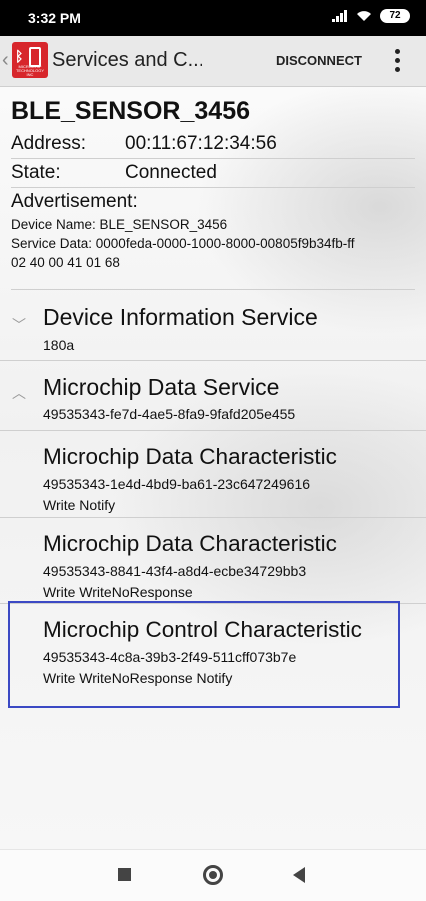 This screenshot has width=426, height=901. I want to click on signal-icon, so click(339, 16).